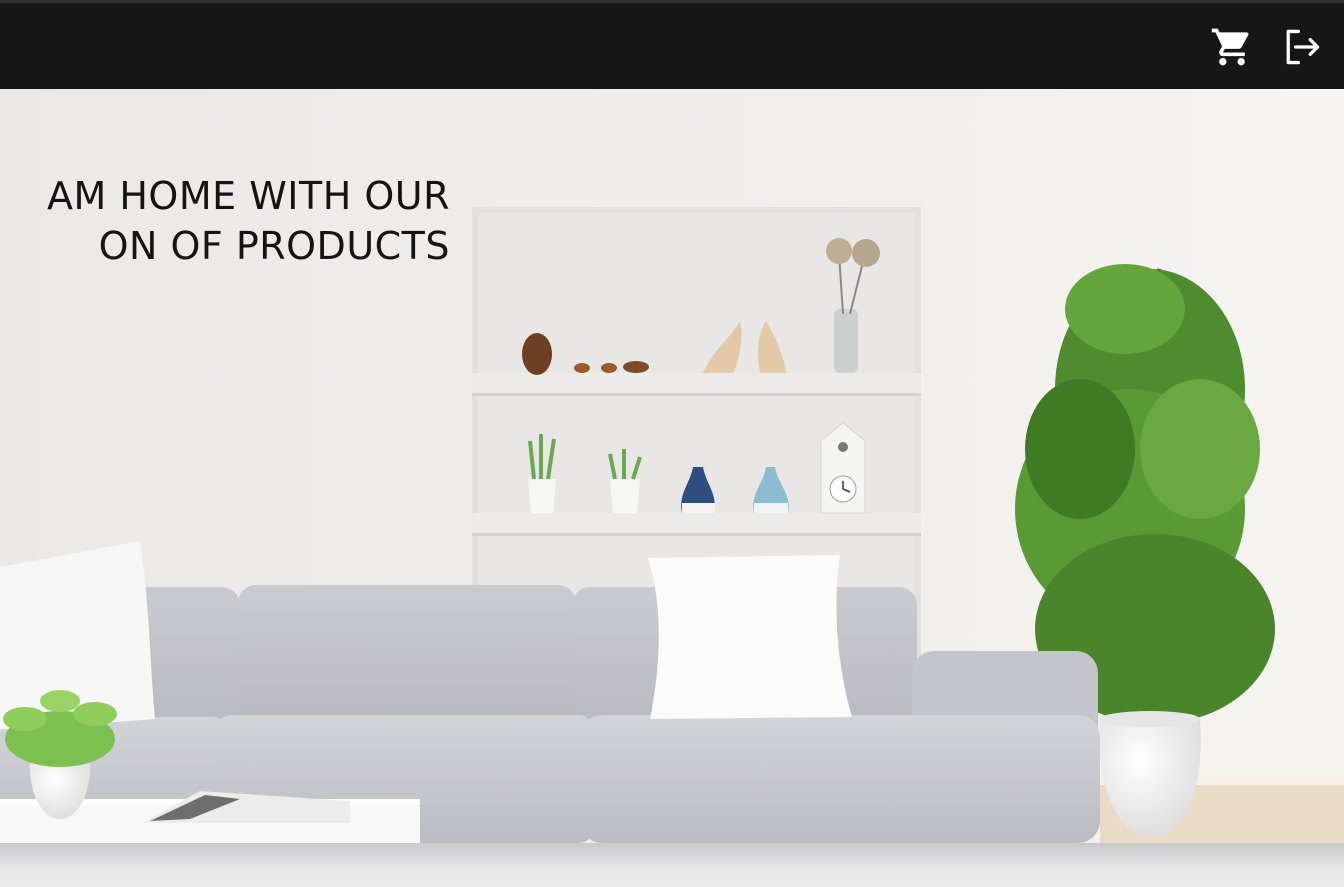 This screenshot has width=1344, height=887. What do you see at coordinates (274, 246) in the screenshot?
I see `hero-headline-line-2: ON OF PRODUCTS` at bounding box center [274, 246].